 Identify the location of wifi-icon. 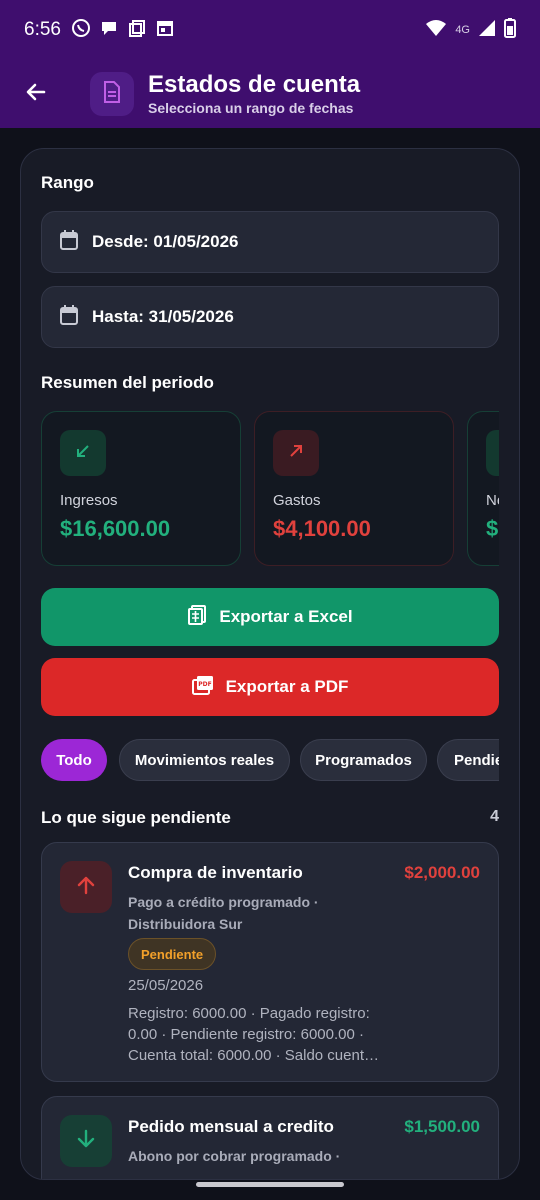
(436, 30).